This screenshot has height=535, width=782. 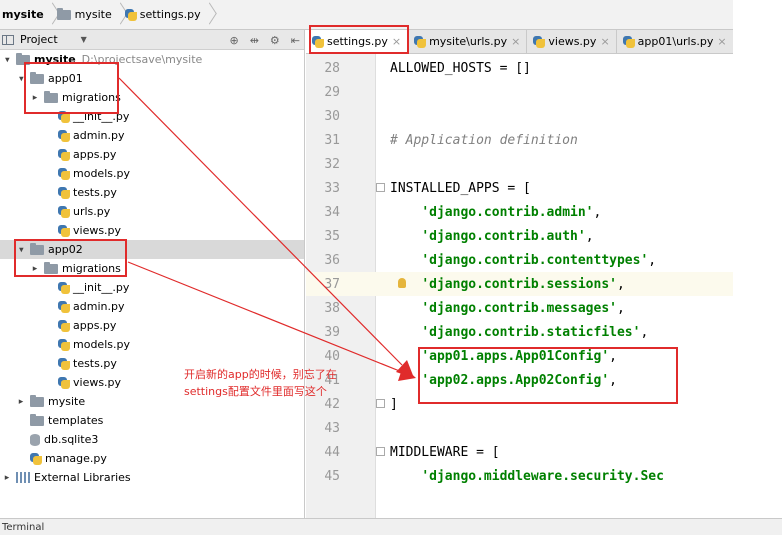 I want to click on annotation-line: 开启新的app的时候，别忘了在, so click(x=260, y=374).